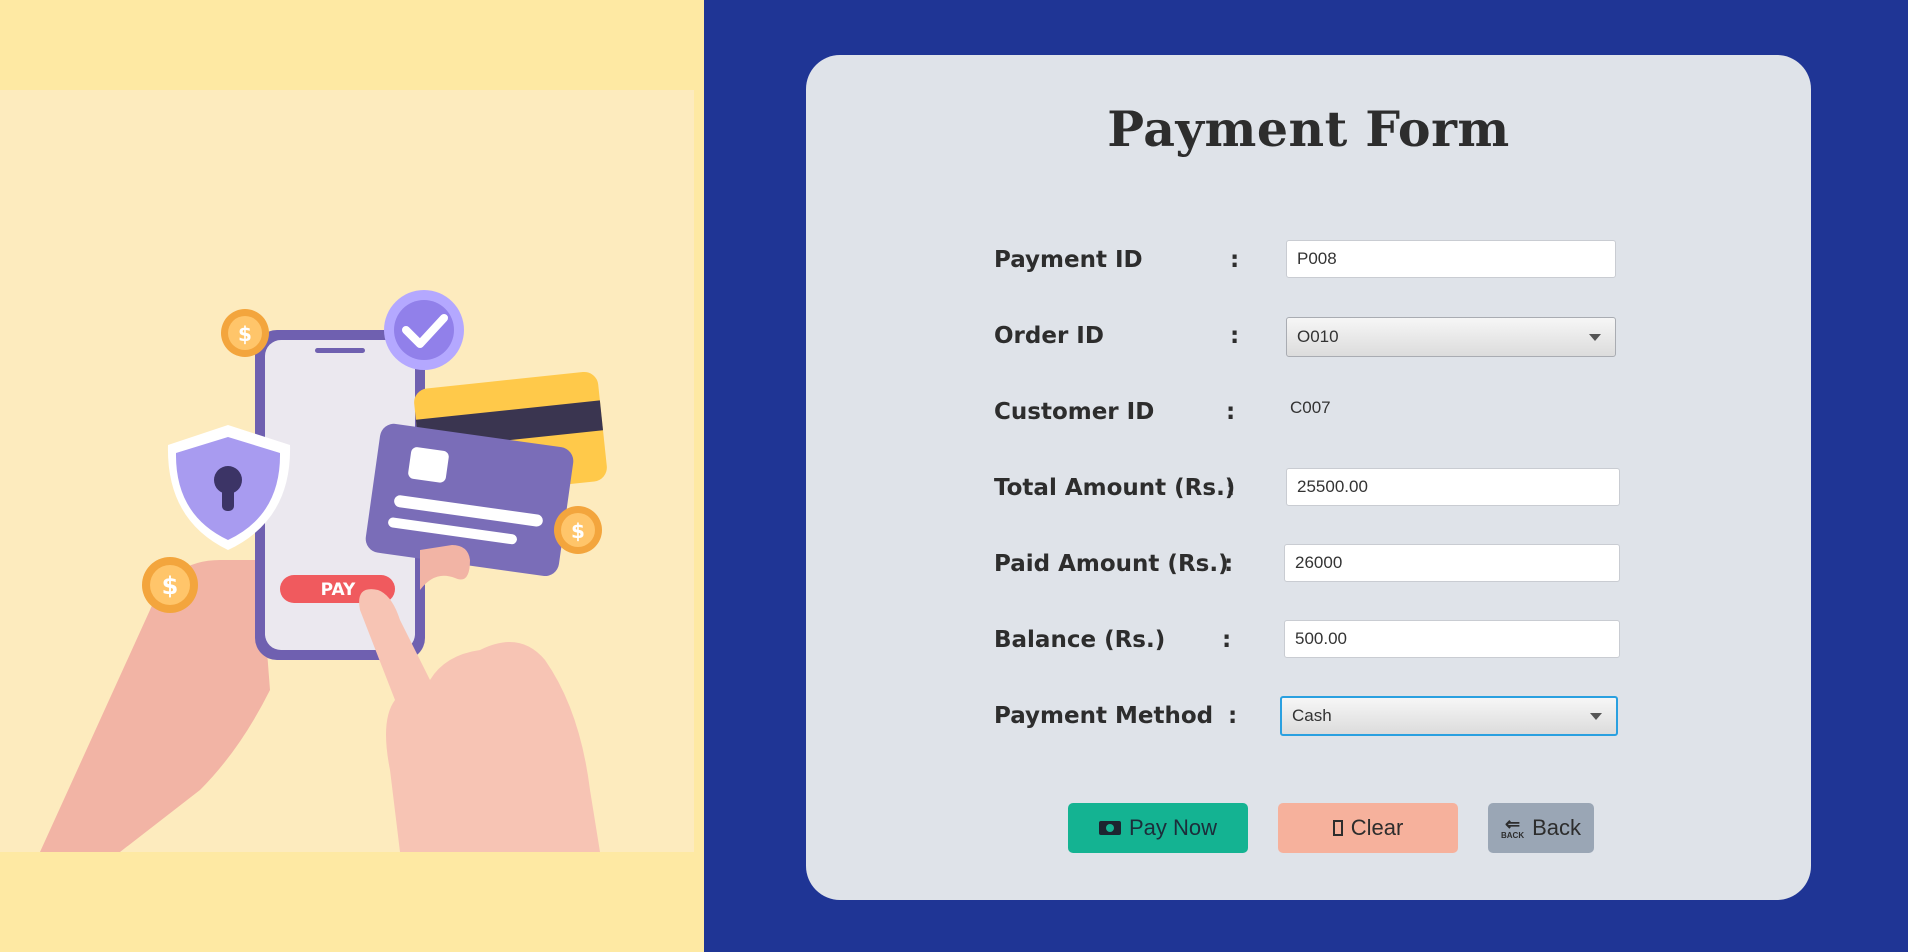 Image resolution: width=1908 pixels, height=952 pixels. Describe the element at coordinates (1318, 336) in the screenshot. I see `order-id-value: O010` at that location.